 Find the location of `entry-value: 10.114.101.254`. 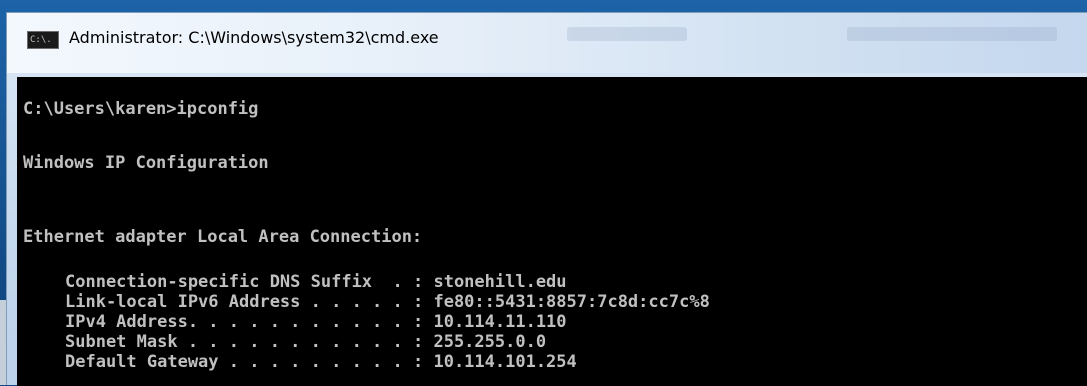

entry-value: 10.114.101.254 is located at coordinates (505, 362).